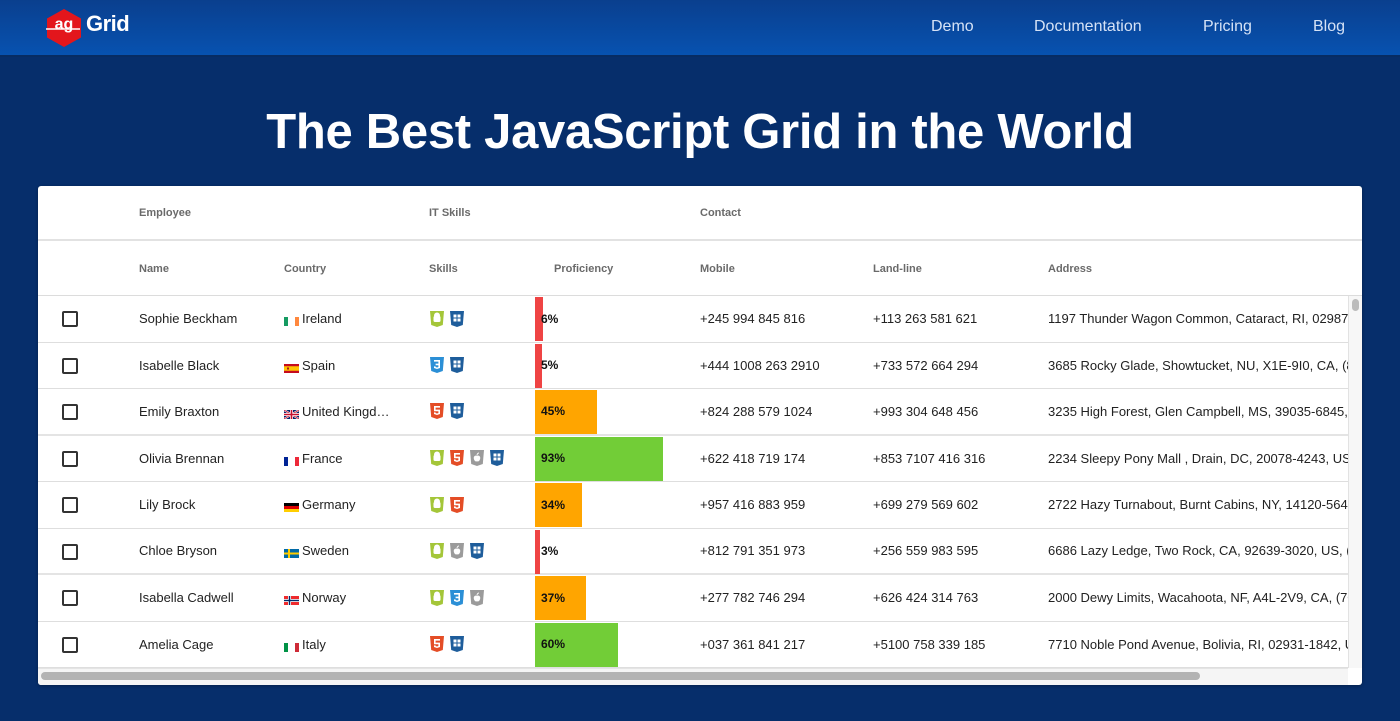  Describe the element at coordinates (450, 212) in the screenshot. I see `group-header-it-skills: IT Skills` at that location.